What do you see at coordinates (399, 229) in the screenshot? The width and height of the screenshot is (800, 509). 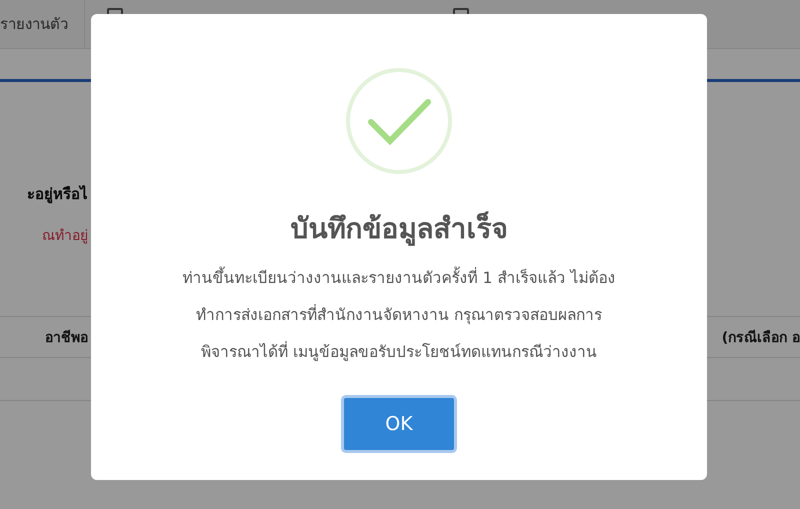 I see `dialog-title: บันทึกข้อมูลสำเร็จ` at bounding box center [399, 229].